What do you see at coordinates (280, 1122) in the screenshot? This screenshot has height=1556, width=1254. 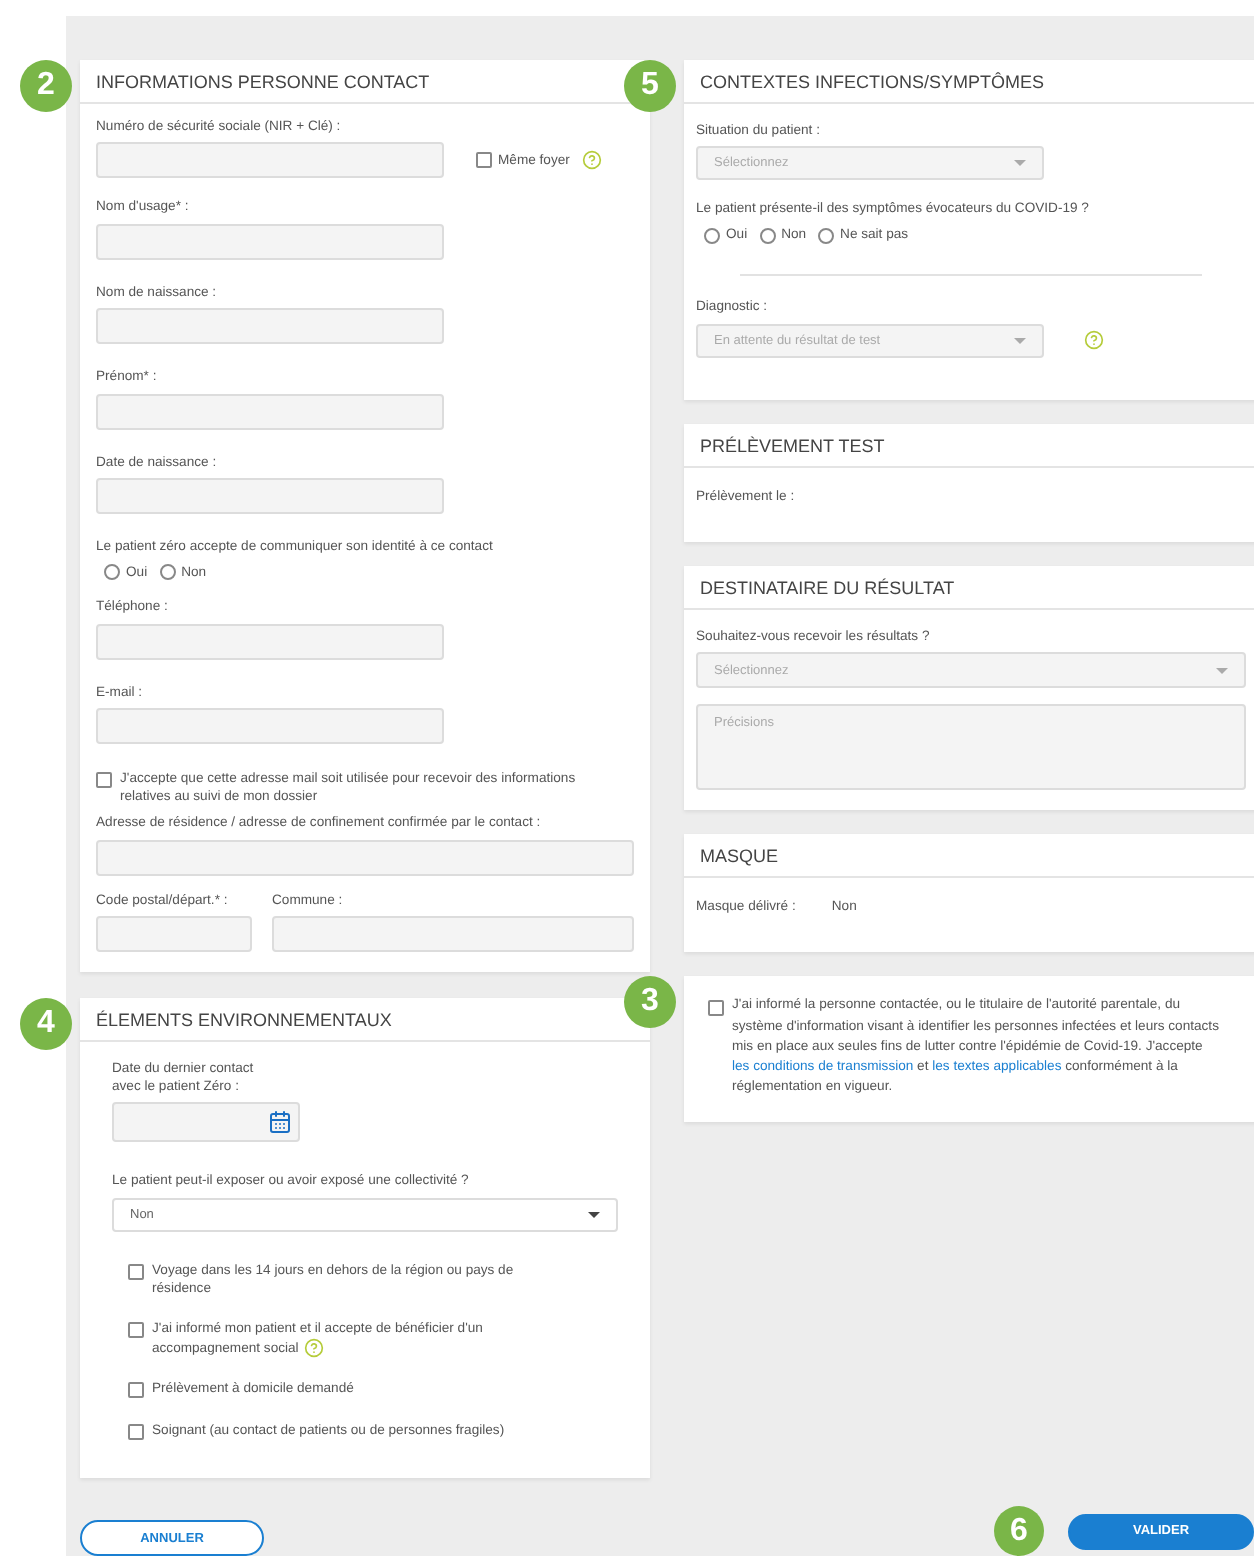 I see `calendar-icon` at bounding box center [280, 1122].